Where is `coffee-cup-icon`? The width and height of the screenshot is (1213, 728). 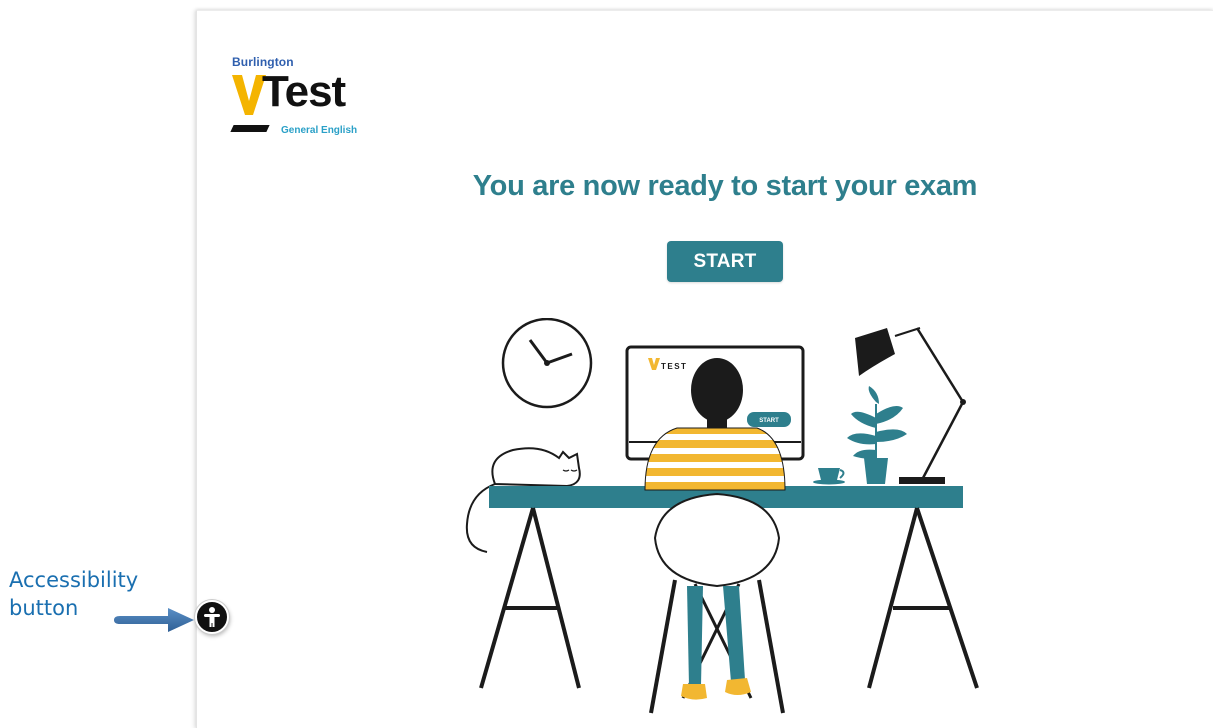 coffee-cup-icon is located at coordinates (829, 476).